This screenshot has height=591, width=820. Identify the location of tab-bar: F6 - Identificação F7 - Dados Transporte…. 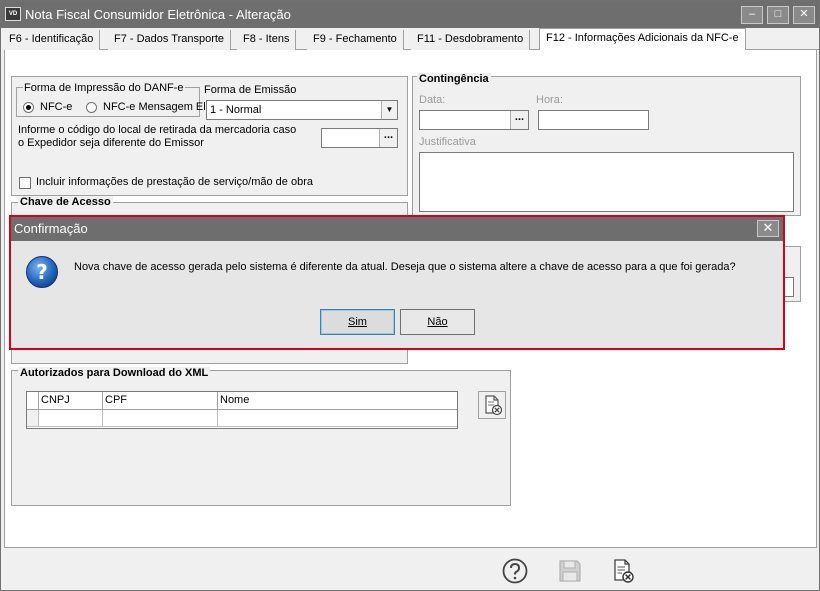
(411, 39).